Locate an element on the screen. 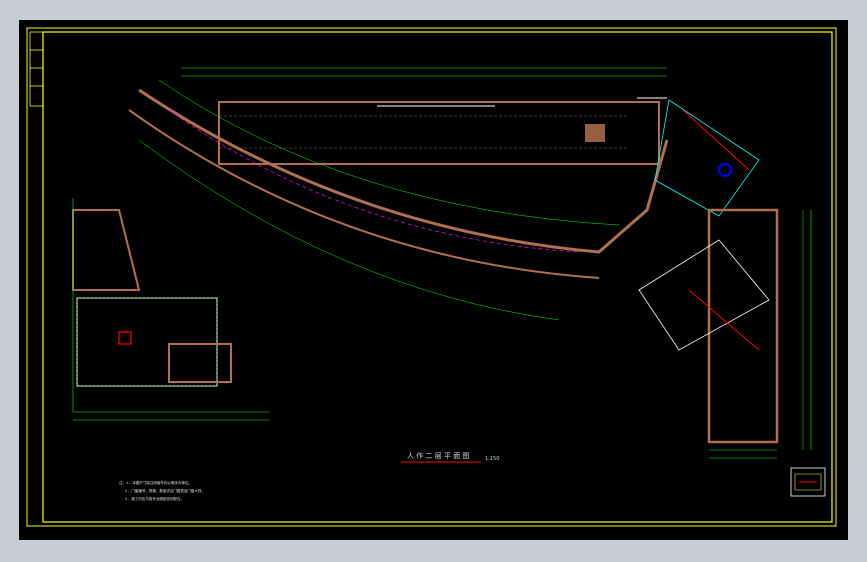 Image resolution: width=867 pixels, height=562 pixels. key-plan-thumbnail is located at coordinates (808, 482).